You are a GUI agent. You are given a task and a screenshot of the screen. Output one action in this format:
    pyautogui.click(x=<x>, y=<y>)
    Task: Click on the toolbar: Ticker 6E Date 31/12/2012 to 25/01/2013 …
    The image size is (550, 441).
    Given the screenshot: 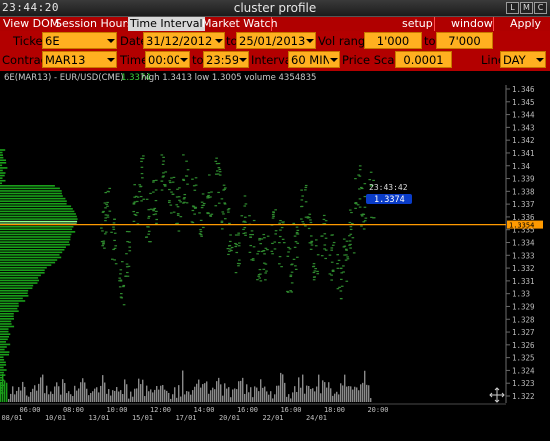 What is the action you would take?
    pyautogui.click(x=275, y=51)
    